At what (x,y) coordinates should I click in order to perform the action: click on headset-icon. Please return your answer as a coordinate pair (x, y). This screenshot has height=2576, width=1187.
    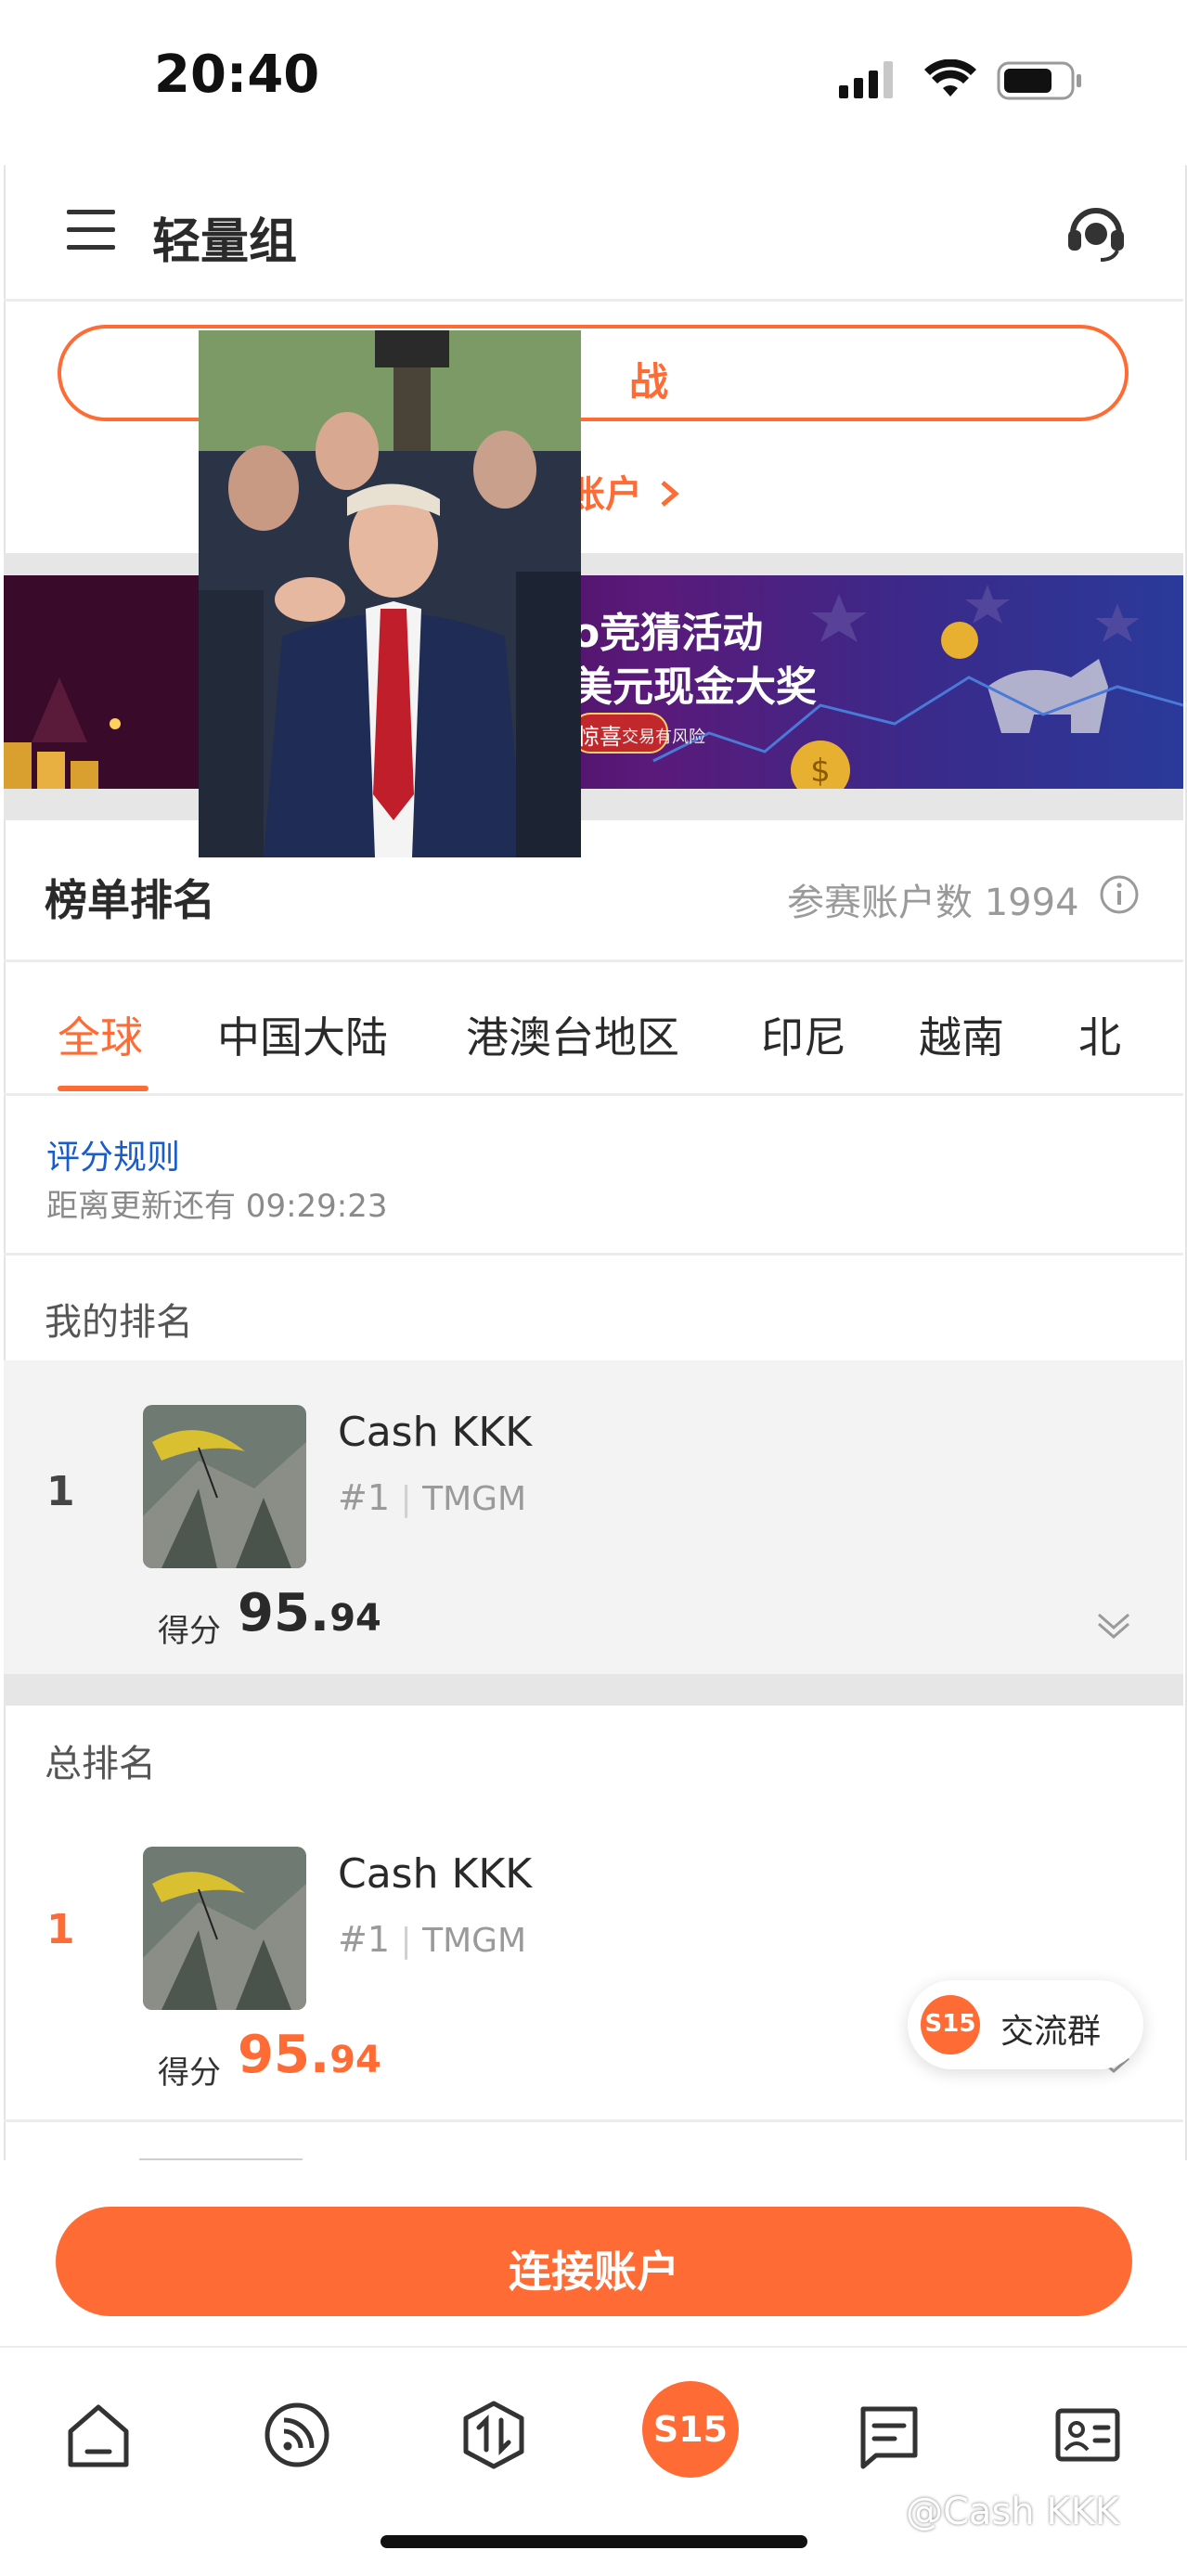
    Looking at the image, I should click on (1096, 233).